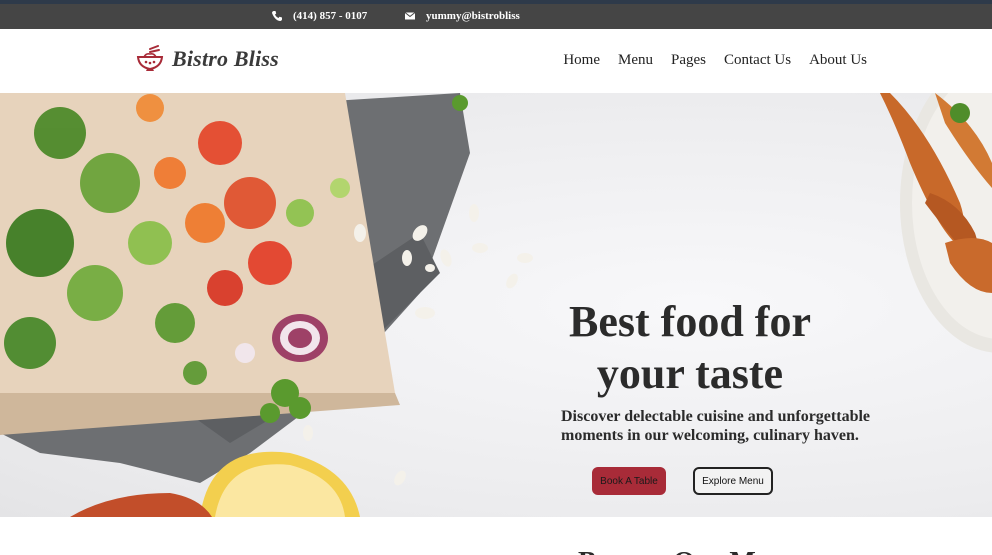  Describe the element at coordinates (629, 481) in the screenshot. I see `book-table-button: Book A Table` at that location.